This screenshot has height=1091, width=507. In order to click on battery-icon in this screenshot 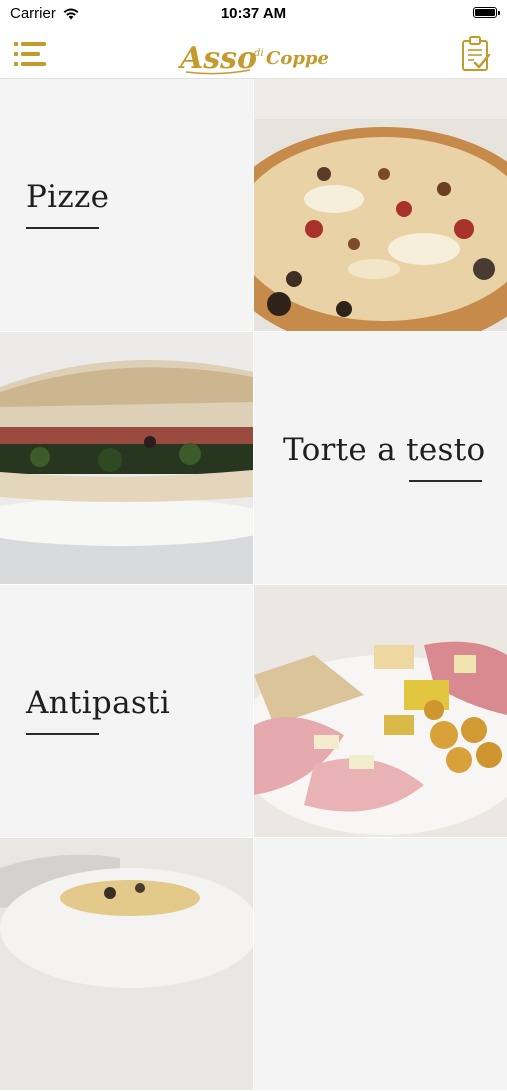, I will do `click(486, 12)`.